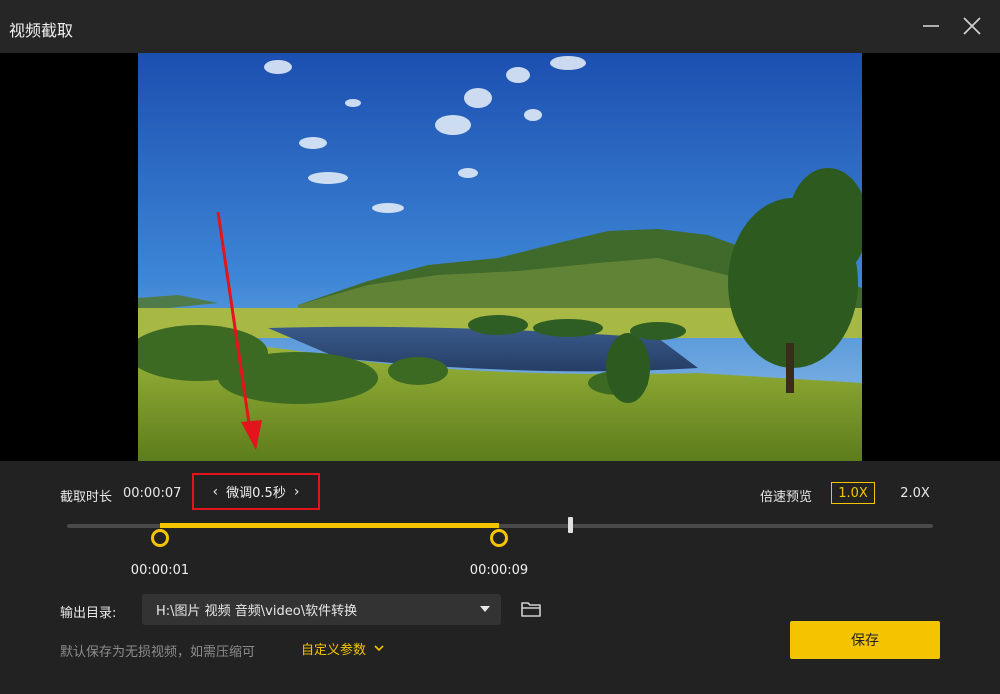 Image resolution: width=1000 pixels, height=694 pixels. Describe the element at coordinates (786, 497) in the screenshot. I see `speed-preview-label: 倍速预览` at that location.